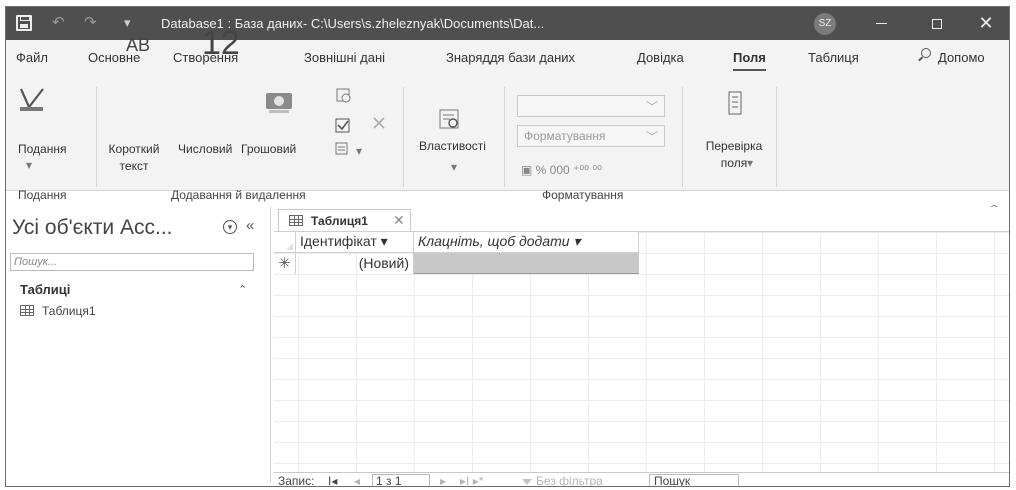  Describe the element at coordinates (471, 480) in the screenshot. I see `last-new-record-button: ▸I ▸*` at that location.